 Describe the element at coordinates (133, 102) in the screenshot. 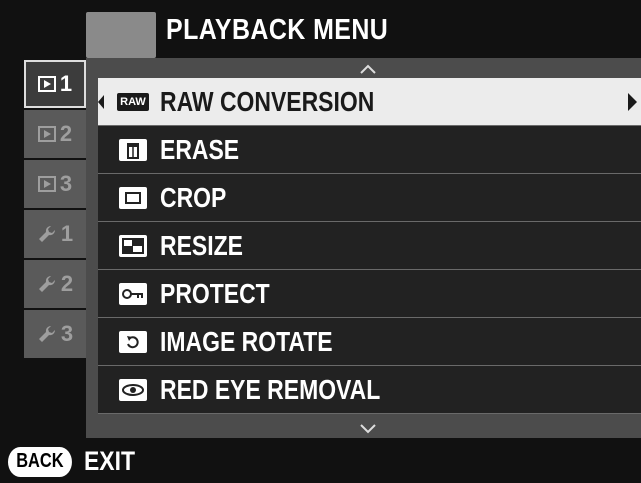

I see `raw-icon: RAW` at that location.